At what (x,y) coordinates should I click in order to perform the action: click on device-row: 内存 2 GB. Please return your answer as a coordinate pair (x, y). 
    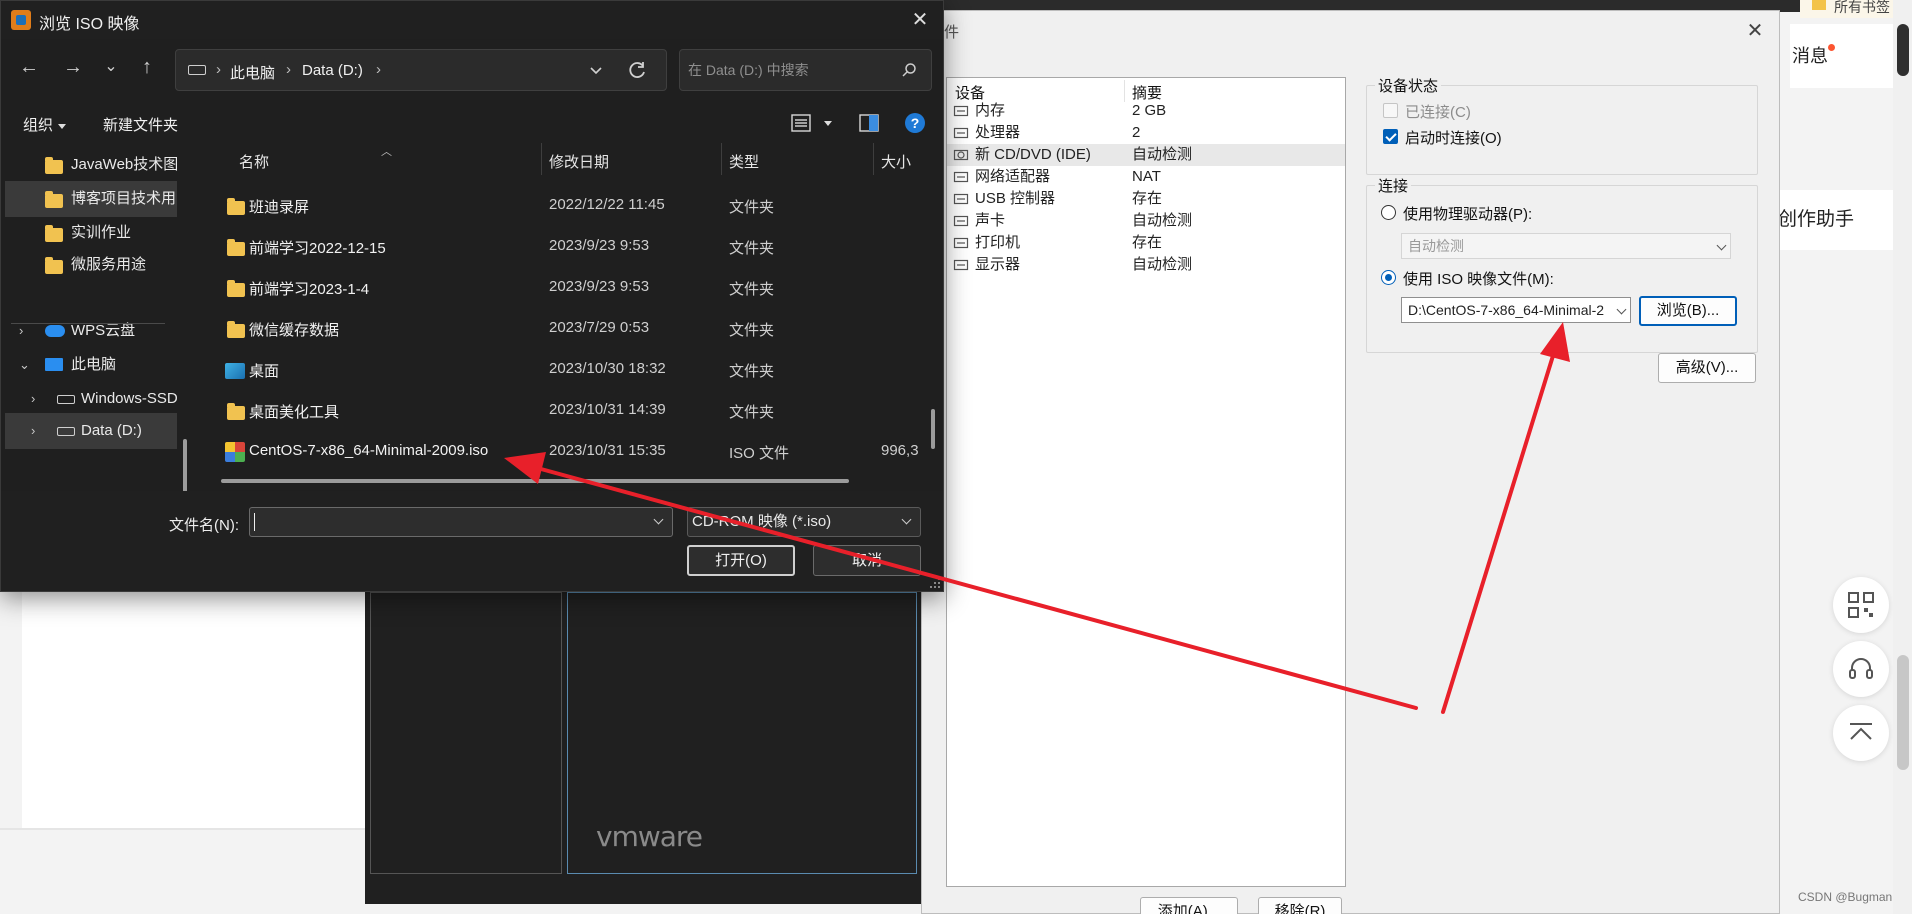
    Looking at the image, I should click on (1146, 111).